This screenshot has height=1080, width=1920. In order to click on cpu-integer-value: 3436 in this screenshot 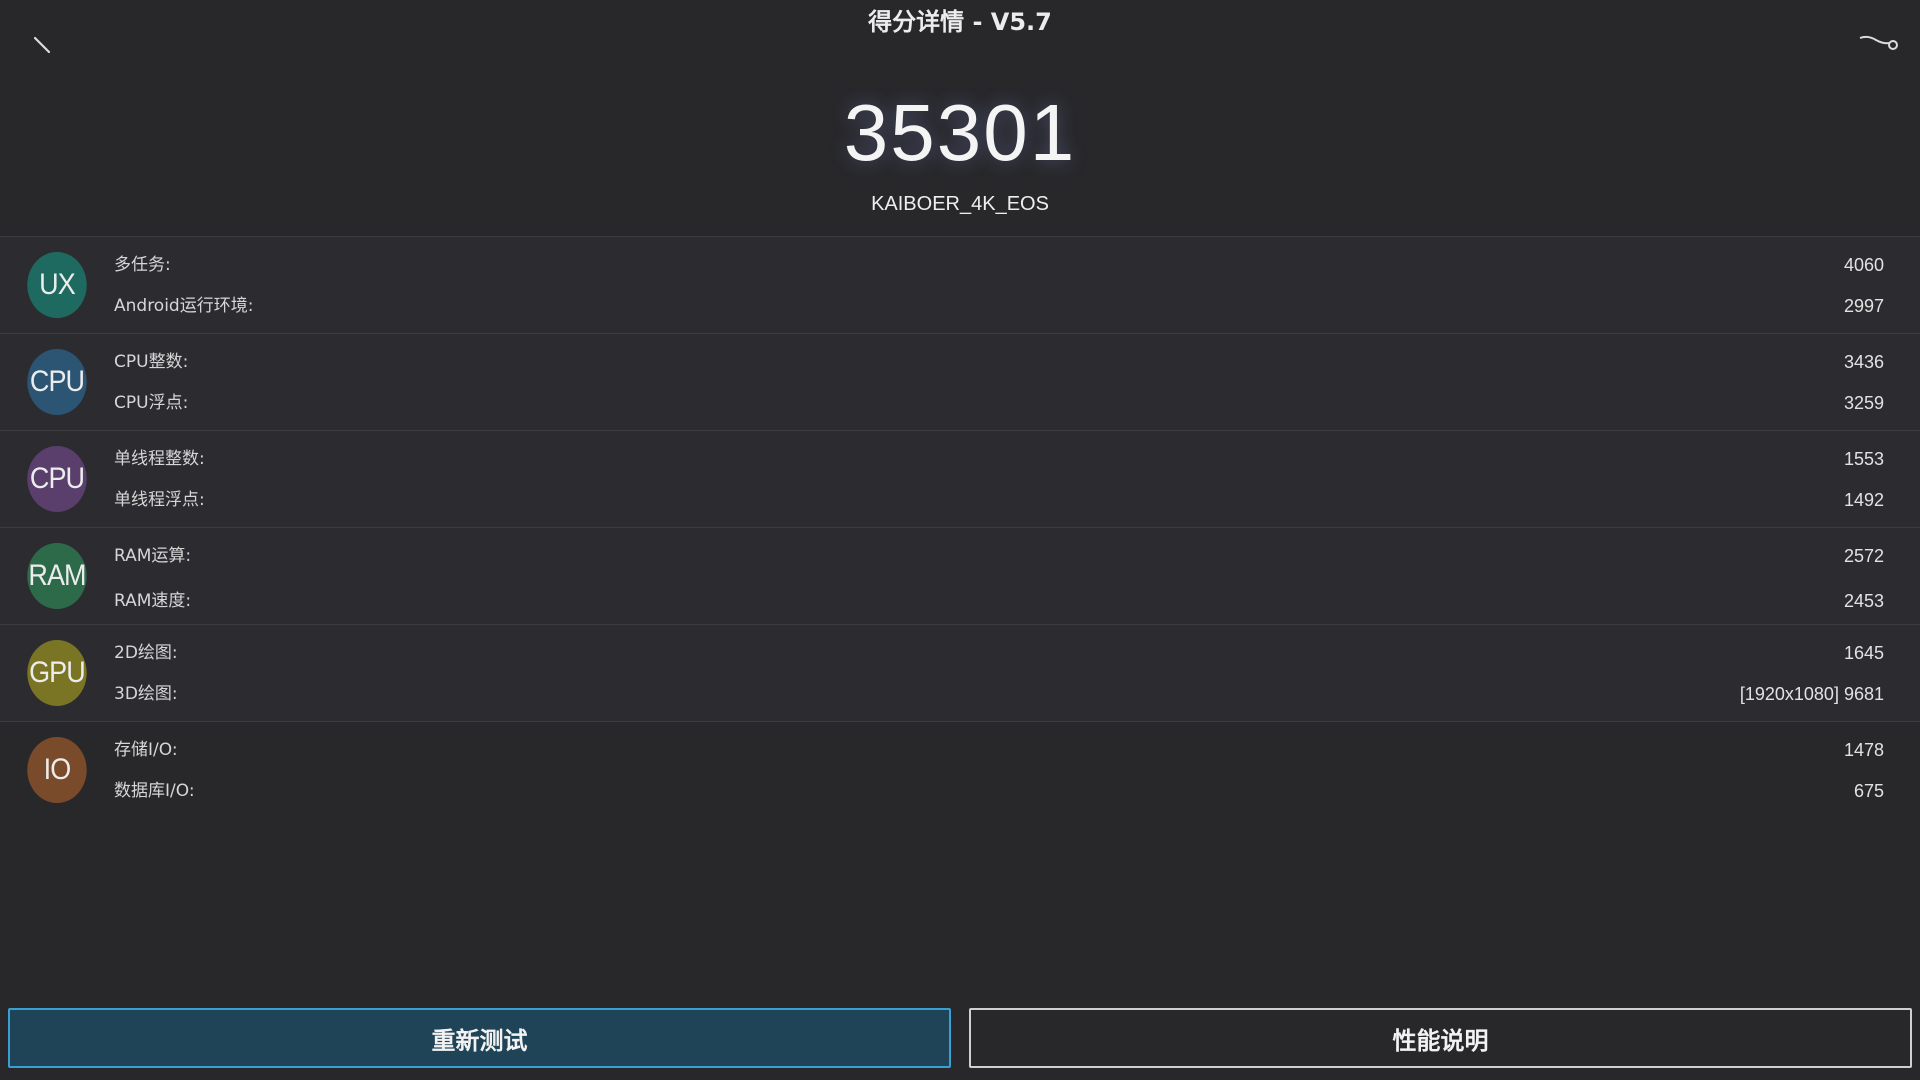, I will do `click(1863, 362)`.